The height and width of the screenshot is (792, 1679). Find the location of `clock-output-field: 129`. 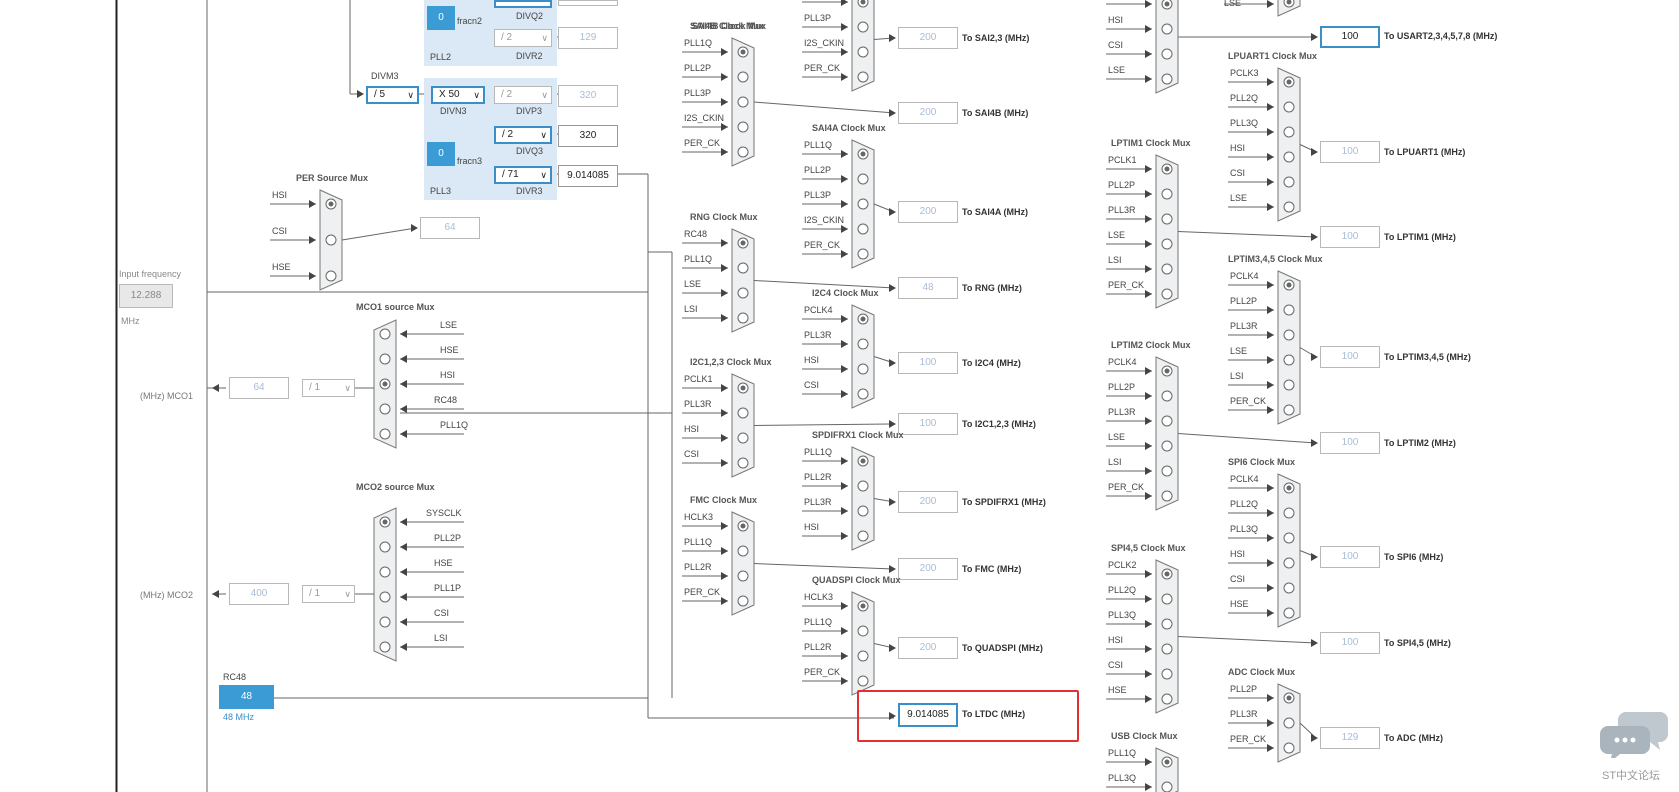

clock-output-field: 129 is located at coordinates (1350, 738).